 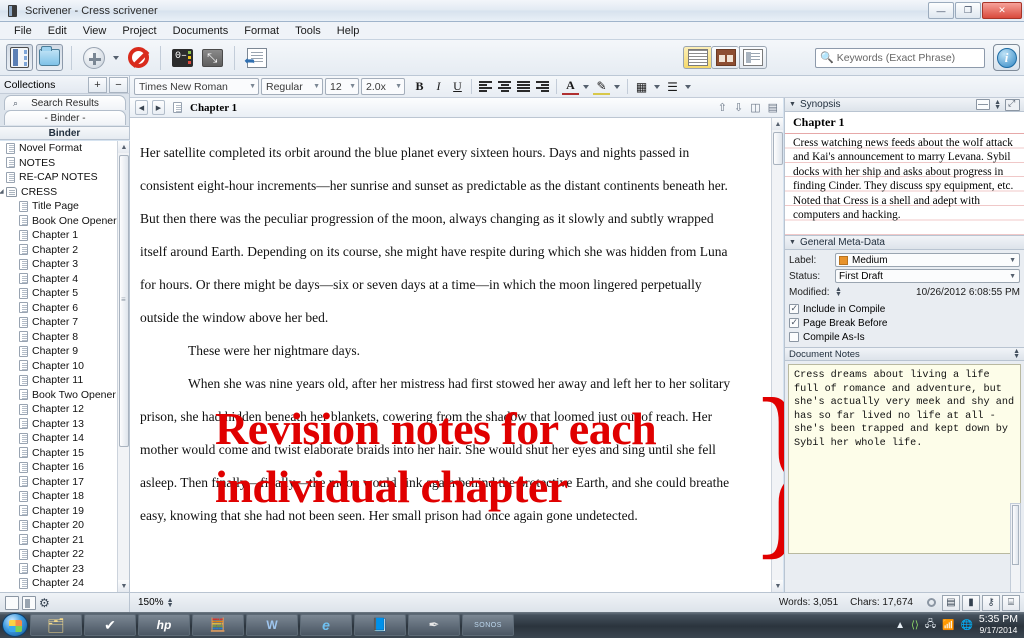 I want to click on network-activity-icon: ⟨⟩, so click(x=915, y=625).